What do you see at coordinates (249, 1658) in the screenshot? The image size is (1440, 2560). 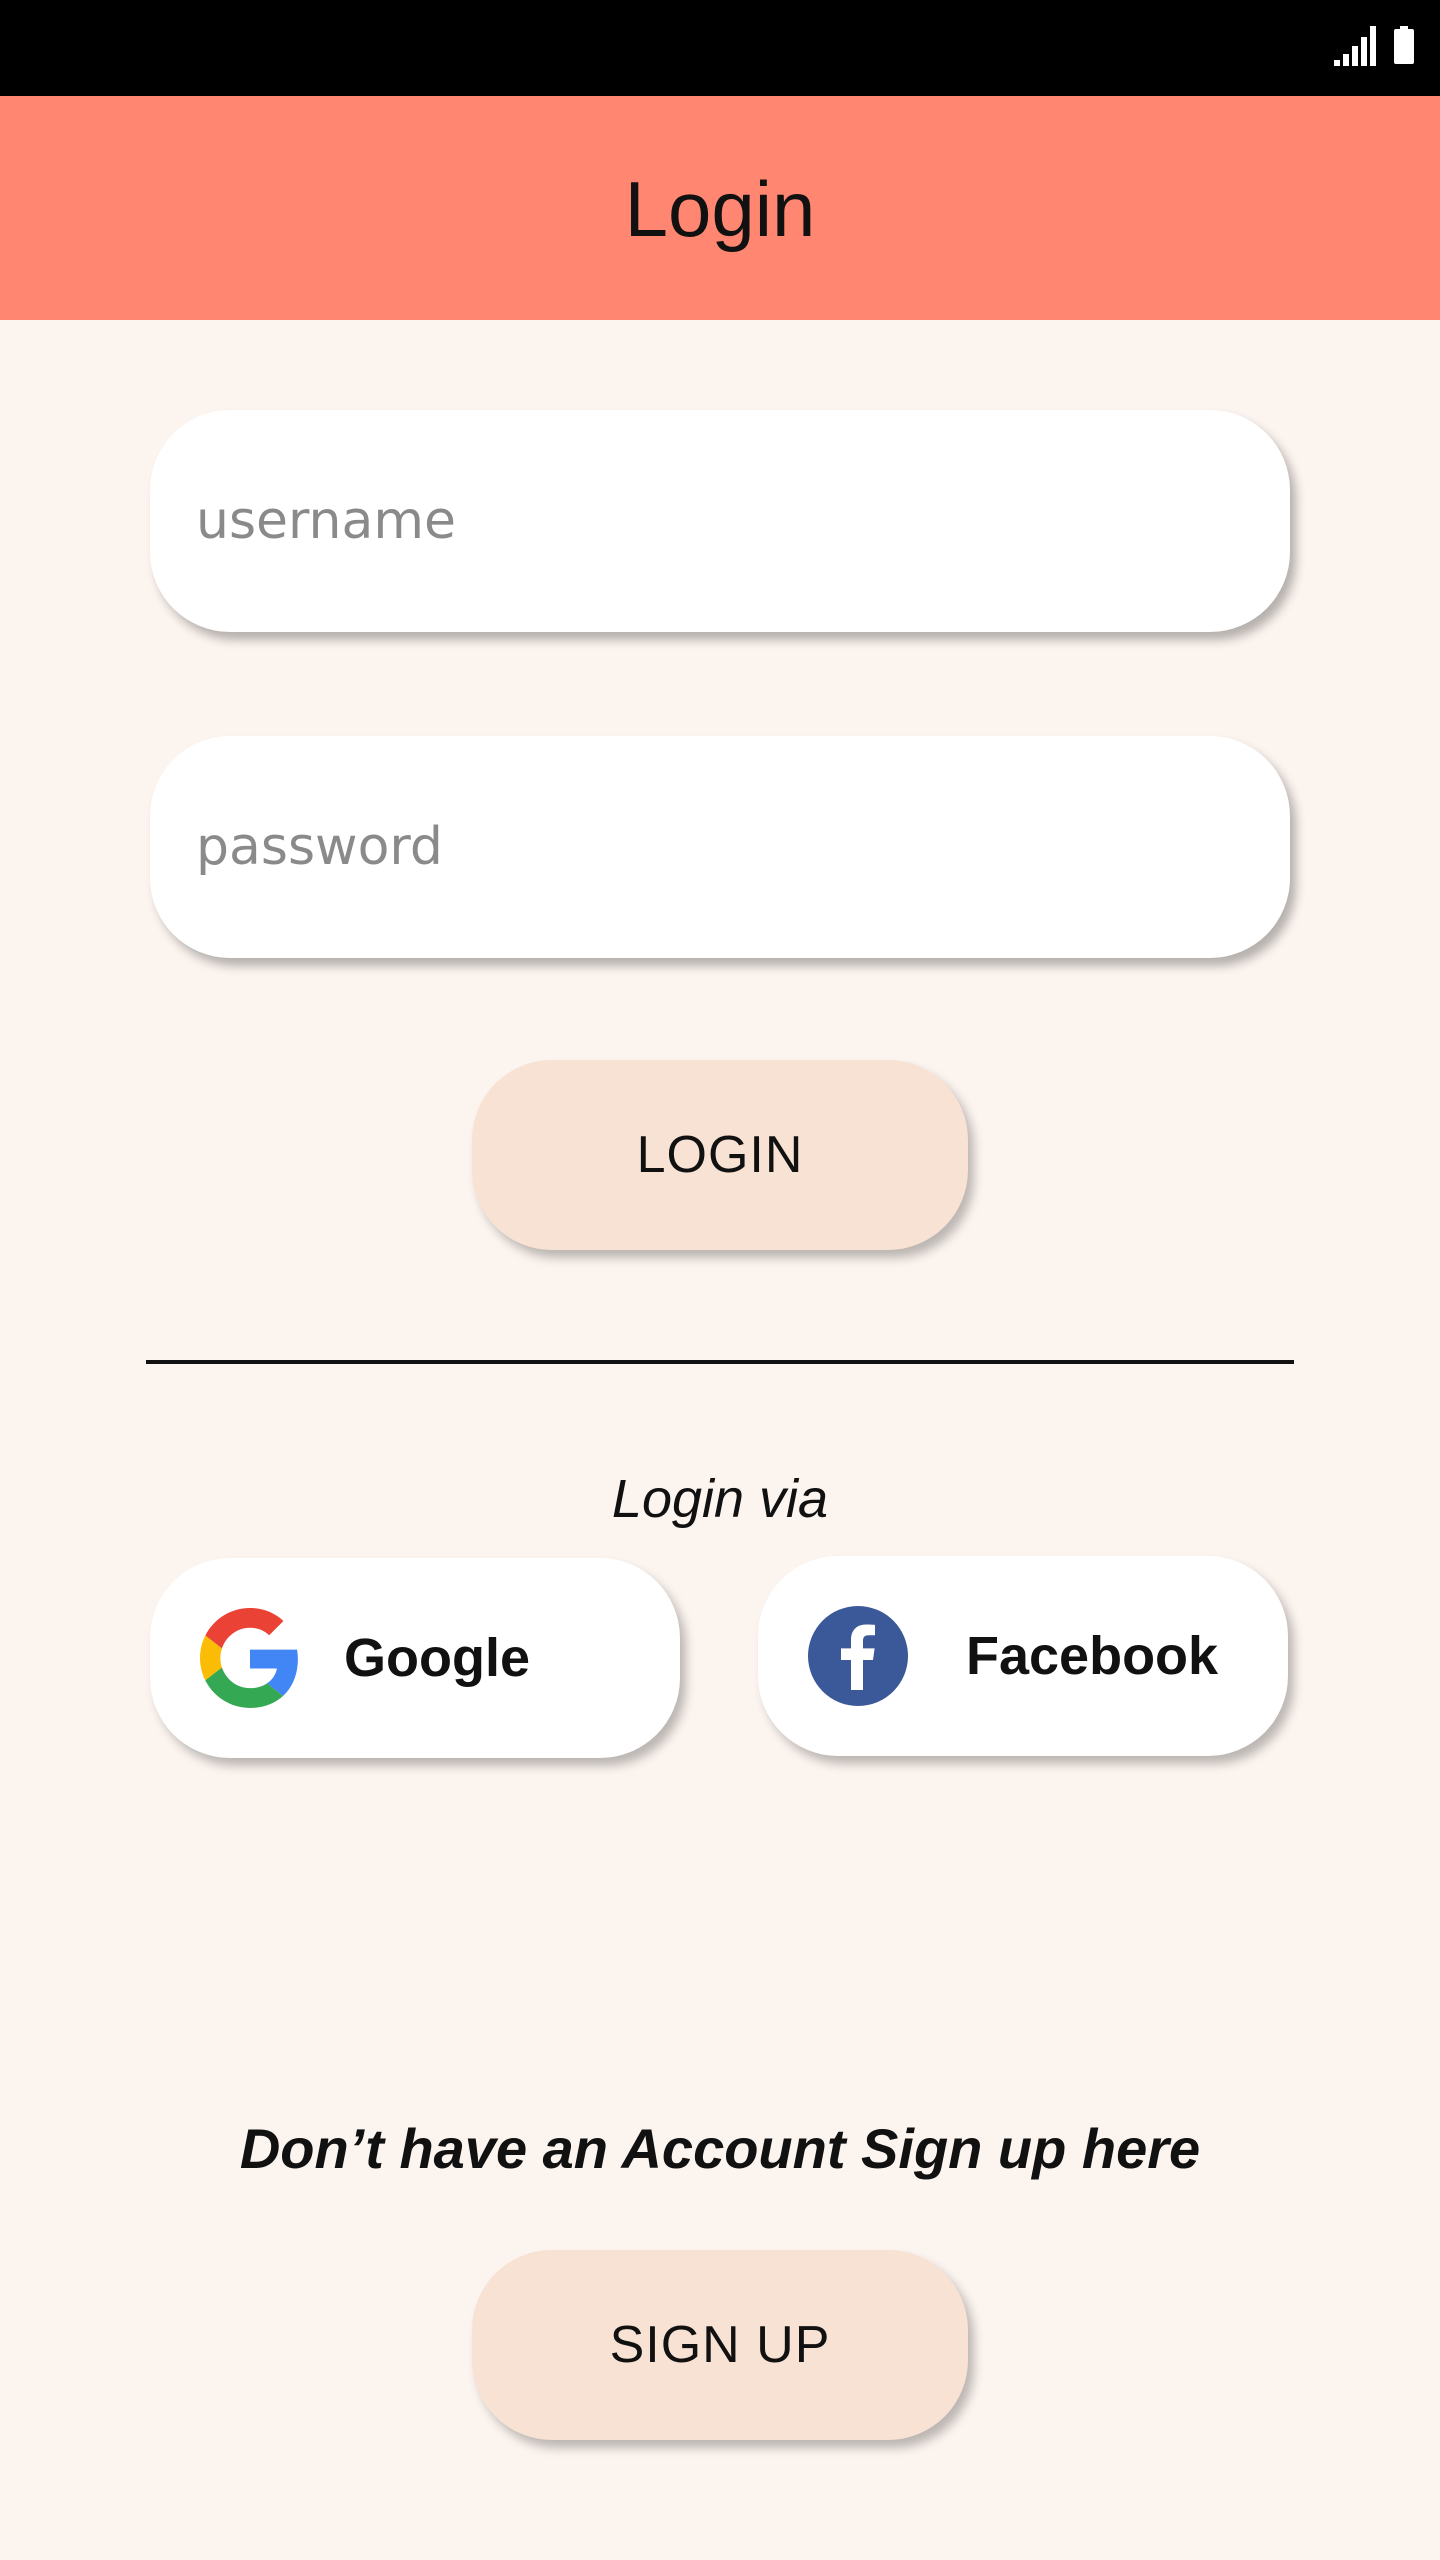 I see `google-logo-icon` at bounding box center [249, 1658].